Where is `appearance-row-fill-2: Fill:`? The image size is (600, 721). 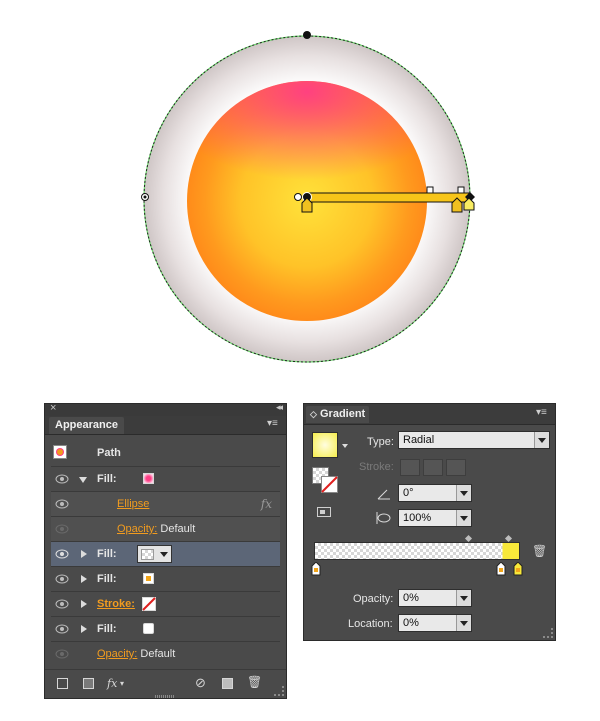
appearance-row-fill-2: Fill: is located at coordinates (165, 554).